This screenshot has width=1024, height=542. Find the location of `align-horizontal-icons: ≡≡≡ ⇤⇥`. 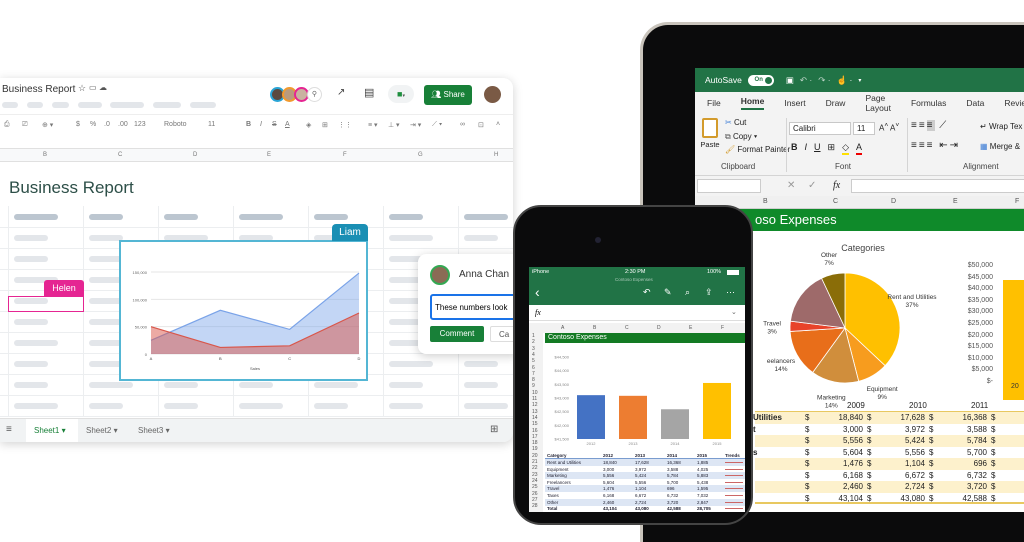

align-horizontal-icons: ≡≡≡ ⇤⇥ is located at coordinates (935, 145).